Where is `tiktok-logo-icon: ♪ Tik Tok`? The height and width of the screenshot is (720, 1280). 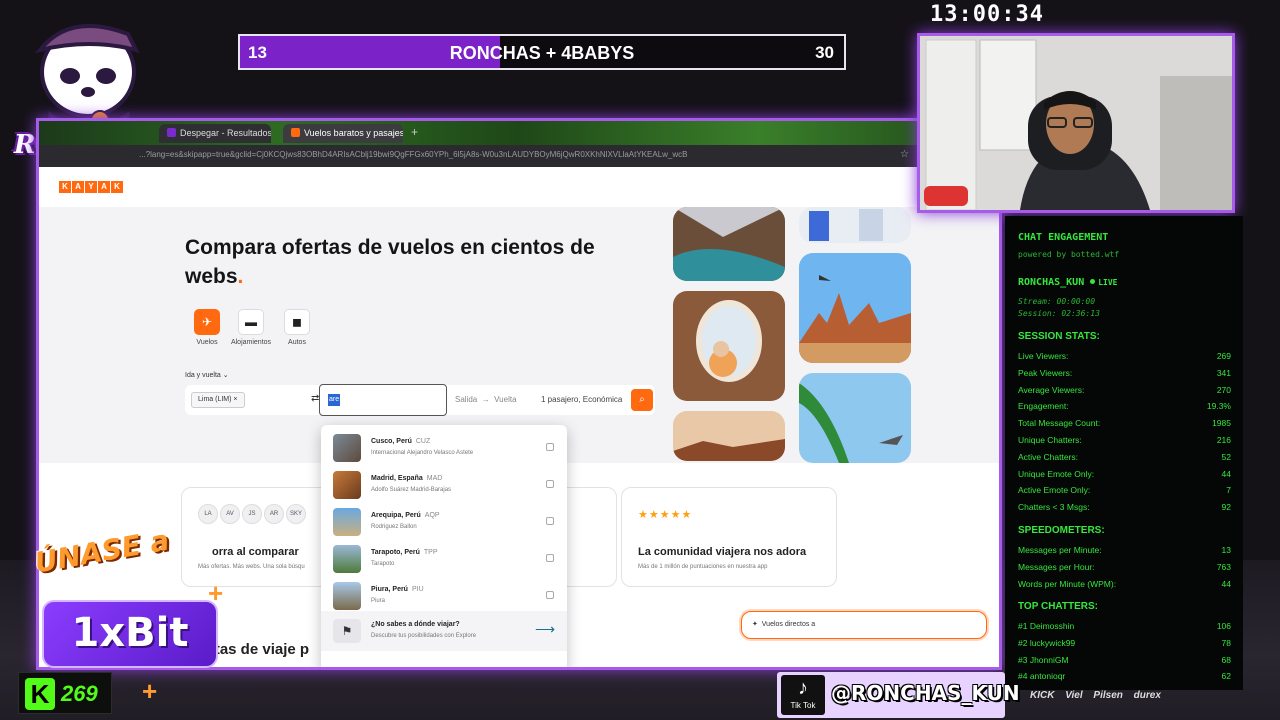 tiktok-logo-icon: ♪ Tik Tok is located at coordinates (803, 695).